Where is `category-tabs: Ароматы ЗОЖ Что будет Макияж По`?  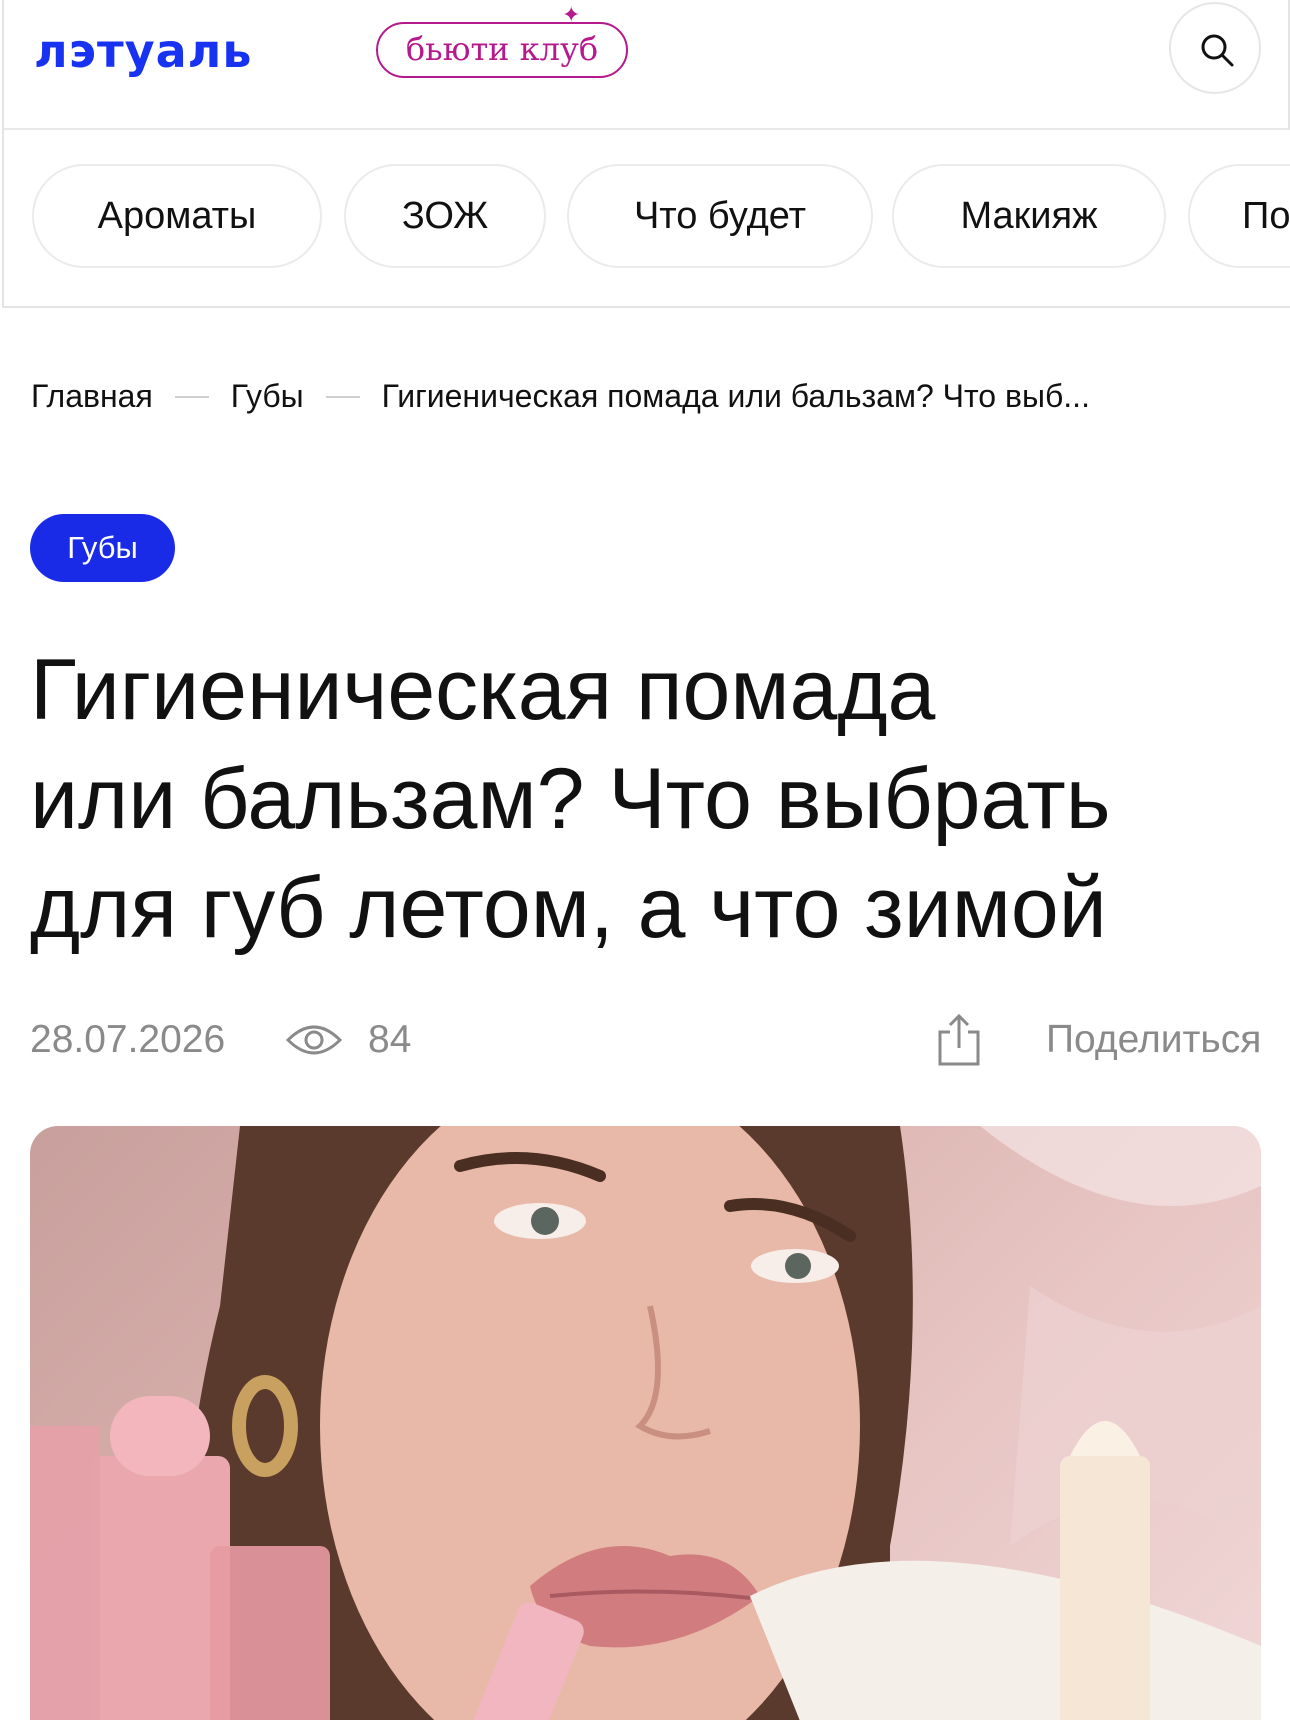 category-tabs: Ароматы ЗОЖ Что будет Макияж По is located at coordinates (646, 219).